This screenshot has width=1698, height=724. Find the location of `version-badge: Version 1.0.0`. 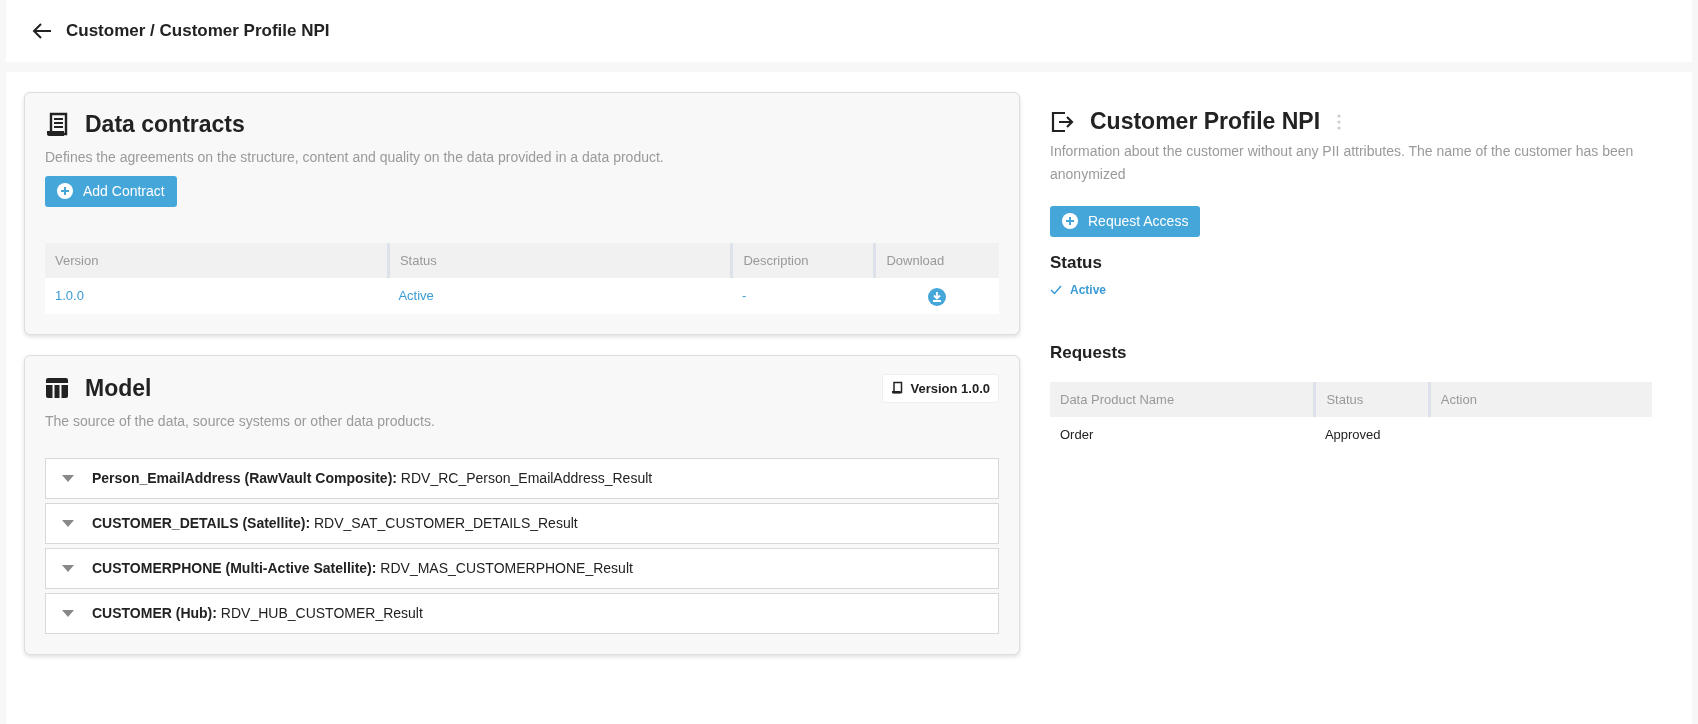

version-badge: Version 1.0.0 is located at coordinates (940, 388).